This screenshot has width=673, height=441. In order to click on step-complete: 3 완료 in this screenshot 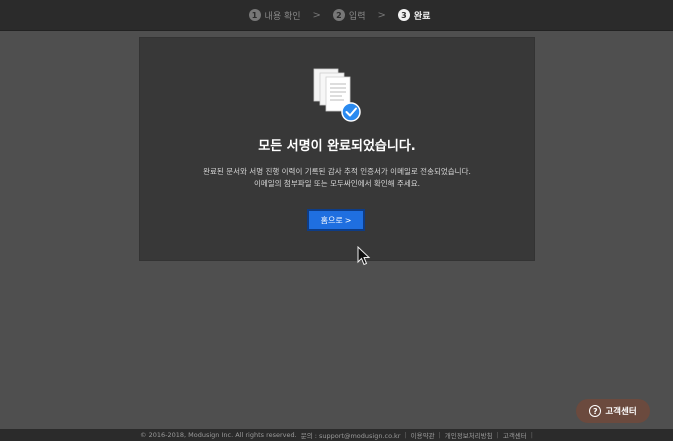, I will do `click(414, 15)`.